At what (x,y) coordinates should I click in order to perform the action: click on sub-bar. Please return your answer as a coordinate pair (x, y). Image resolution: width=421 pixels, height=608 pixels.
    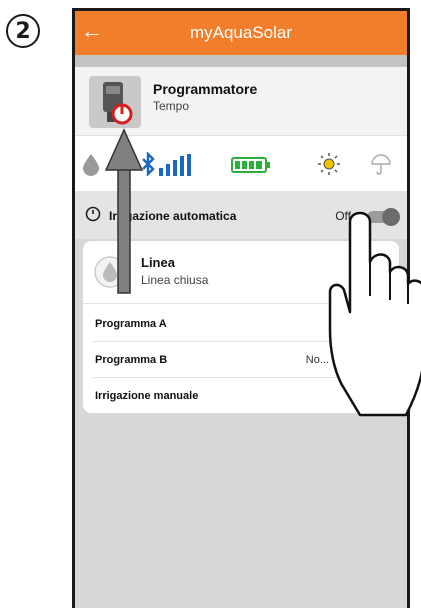
    Looking at the image, I should click on (241, 61).